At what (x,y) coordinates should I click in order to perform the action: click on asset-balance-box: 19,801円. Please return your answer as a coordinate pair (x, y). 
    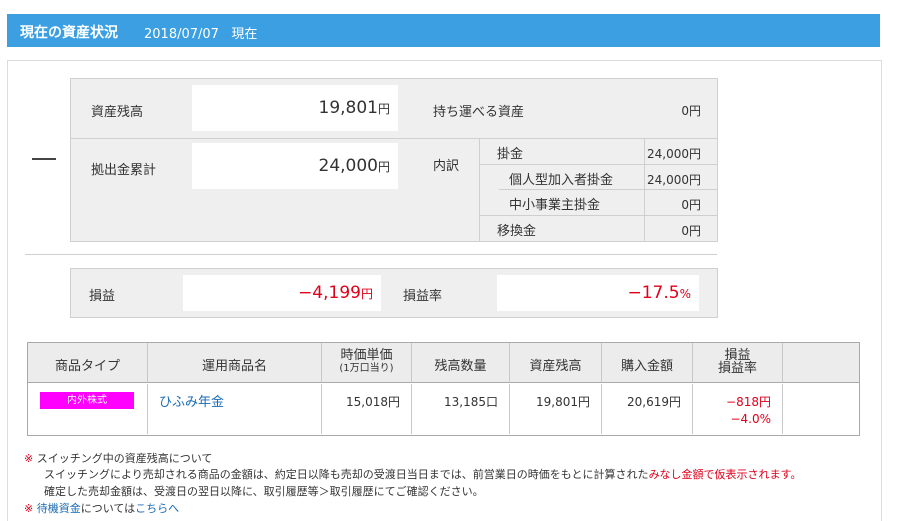
    Looking at the image, I should click on (295, 108).